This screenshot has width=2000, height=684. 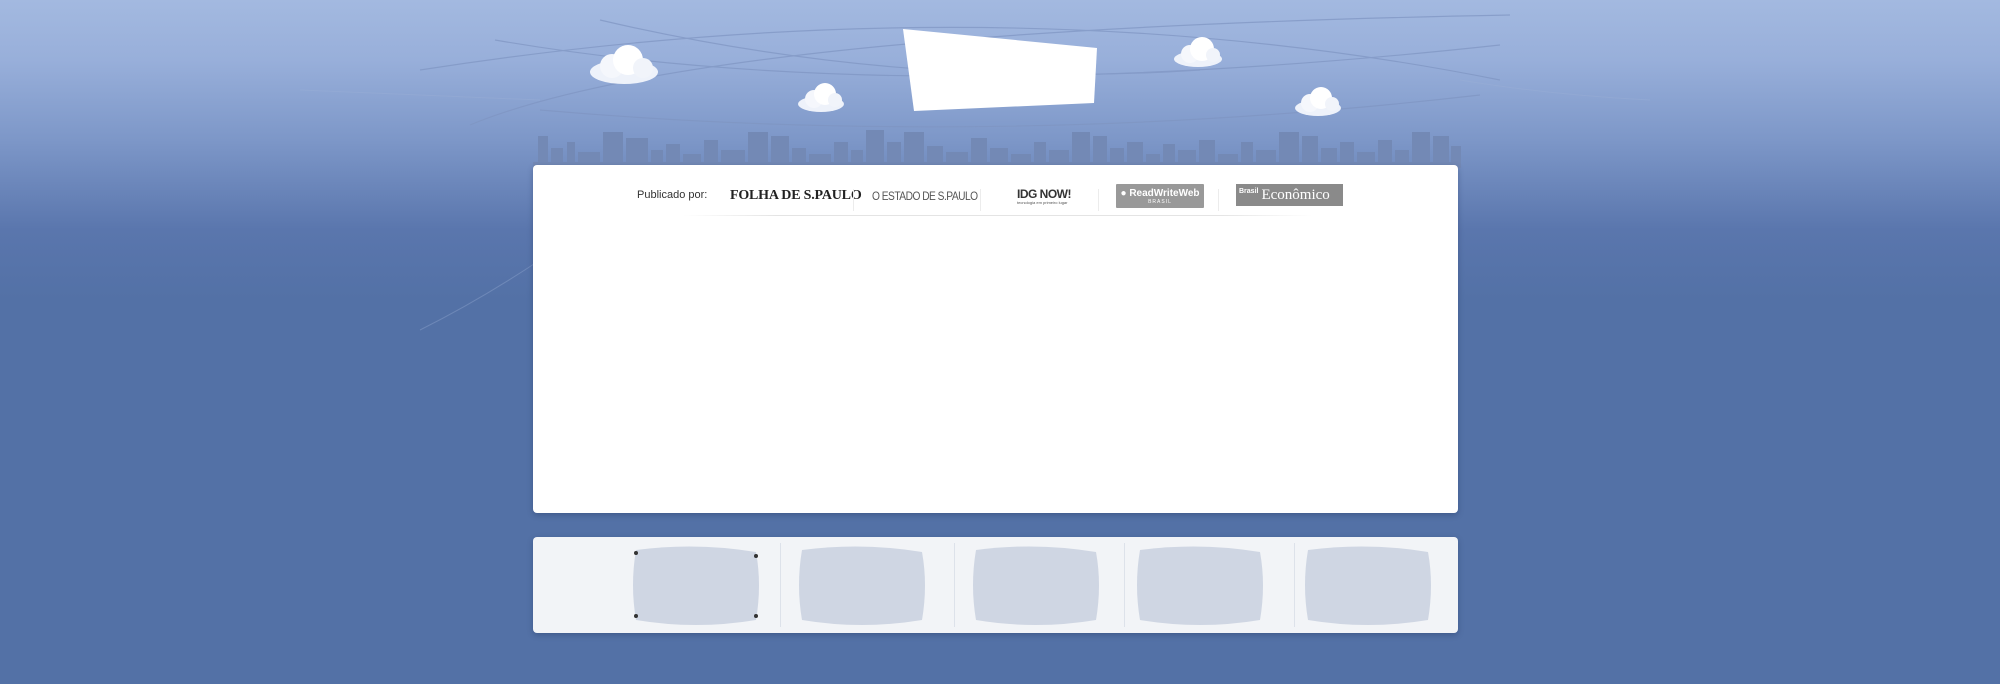 I want to click on outlet-logo-folha: FOLHA DE S.PAULO, so click(x=796, y=196).